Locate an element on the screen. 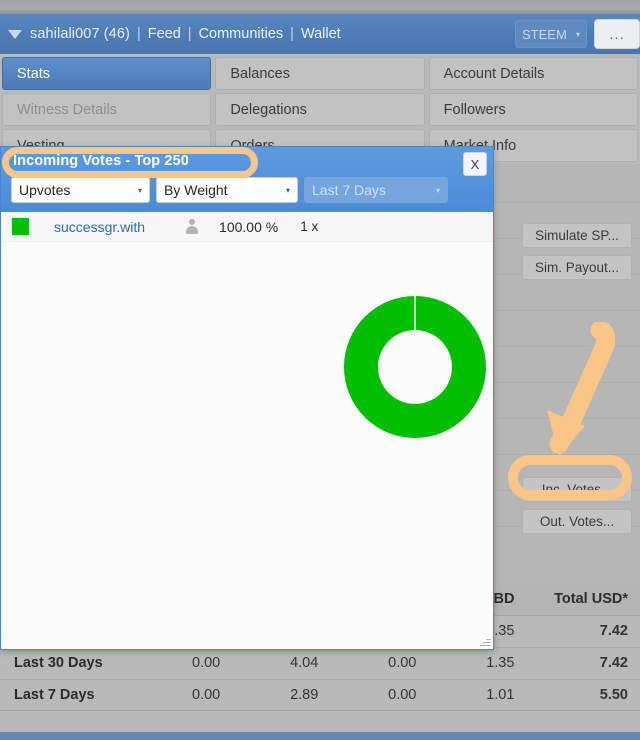 Image resolution: width=640 pixels, height=740 pixels. dialog-title: Incoming Votes - Top 250 is located at coordinates (101, 161).